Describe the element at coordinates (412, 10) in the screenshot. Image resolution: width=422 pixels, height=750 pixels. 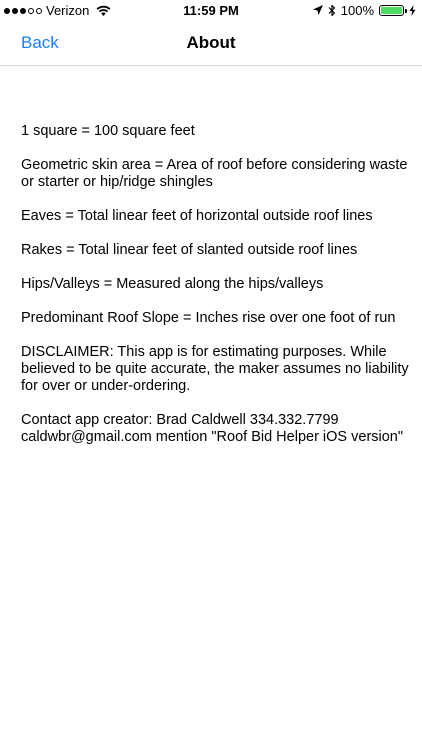
I see `charging-bolt-icon` at that location.